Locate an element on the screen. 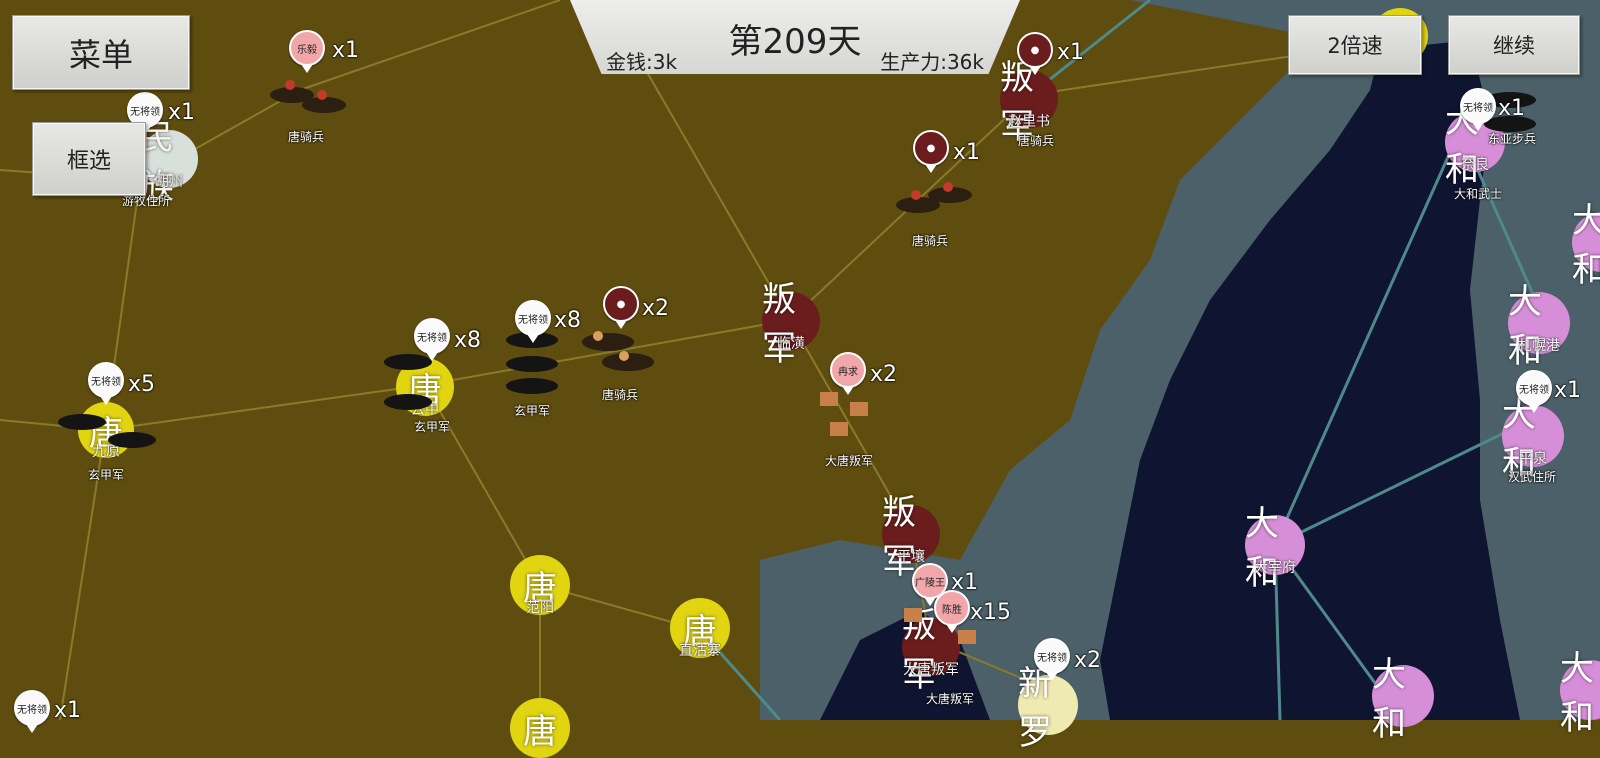  menu-button: 菜单 is located at coordinates (101, 52).